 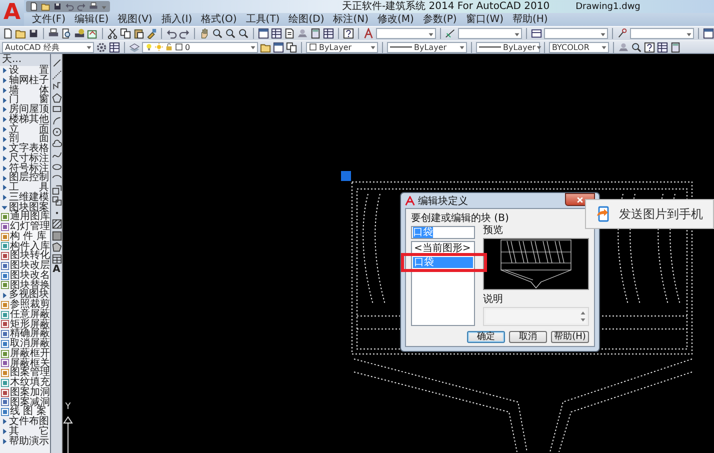 What do you see at coordinates (56, 270) in the screenshot?
I see `text-tool-button: A` at bounding box center [56, 270].